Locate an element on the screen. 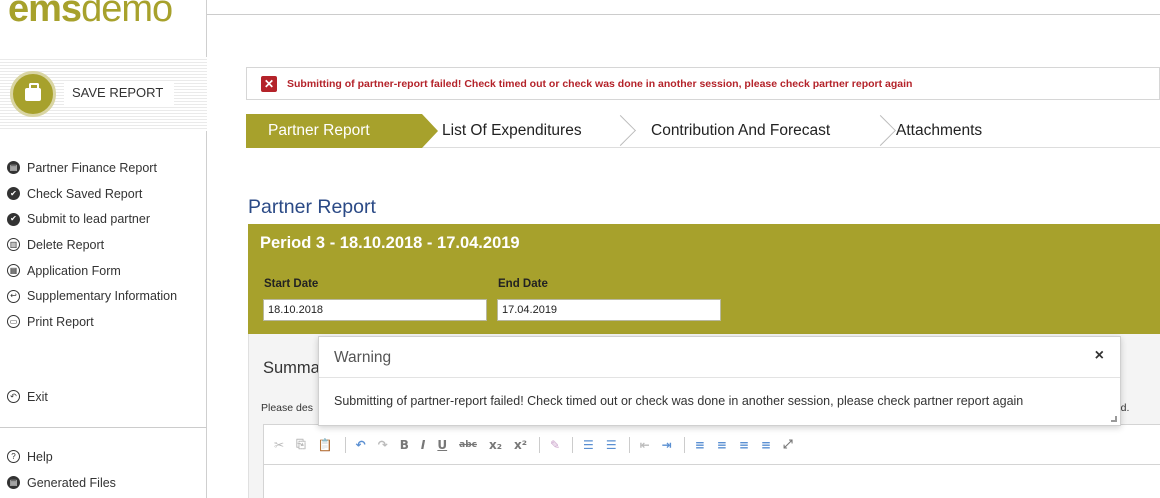 Image resolution: width=1160 pixels, height=498 pixels. tab-label: List Of Expenditures is located at coordinates (512, 130).